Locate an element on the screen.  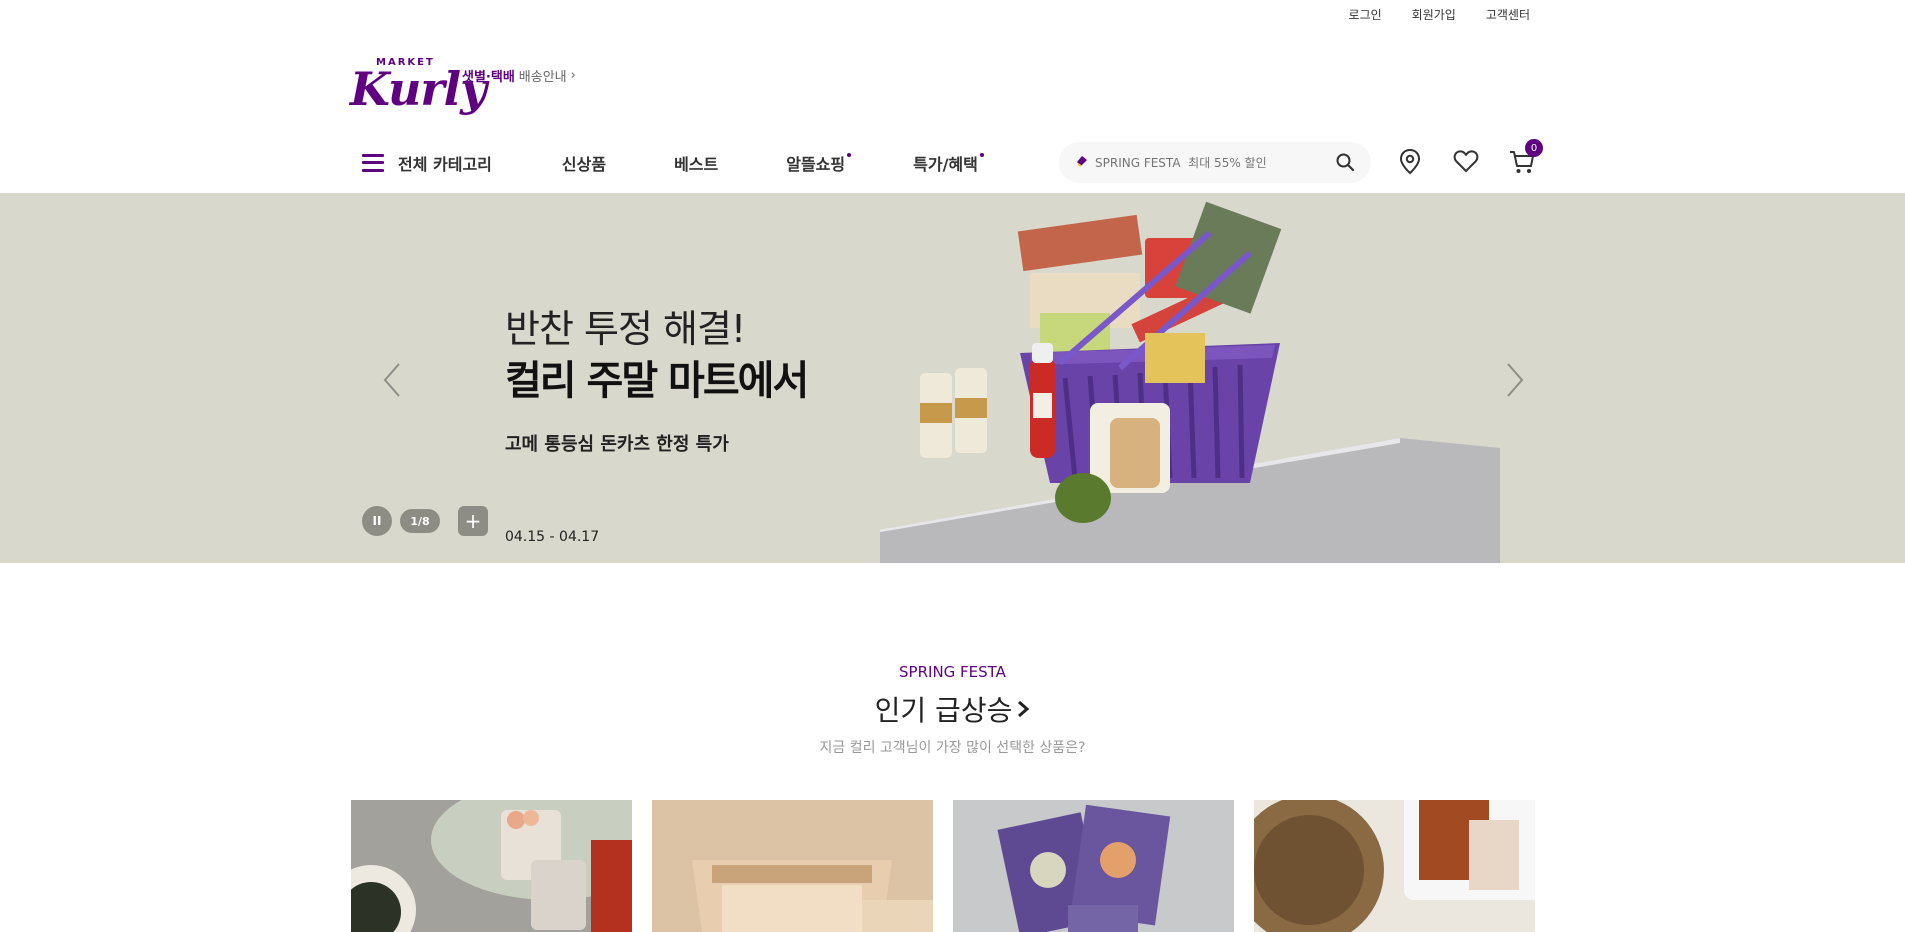
hamburger-icon is located at coordinates (373, 162).